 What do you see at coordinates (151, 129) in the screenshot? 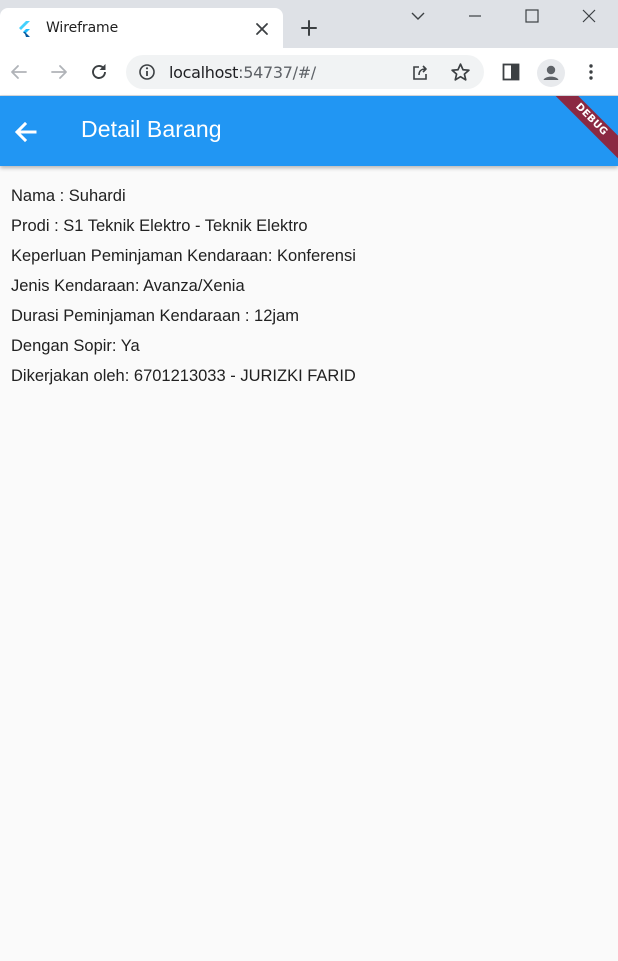
I see `page-title: Detail Barang` at bounding box center [151, 129].